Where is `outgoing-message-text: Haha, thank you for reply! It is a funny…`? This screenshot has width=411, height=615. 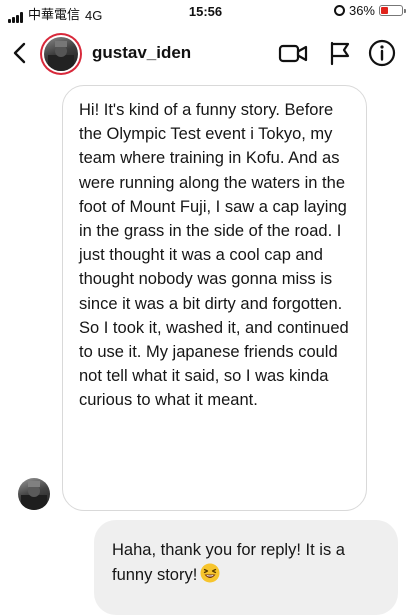
outgoing-message-text: Haha, thank you for reply! It is a funny… is located at coordinates (228, 562).